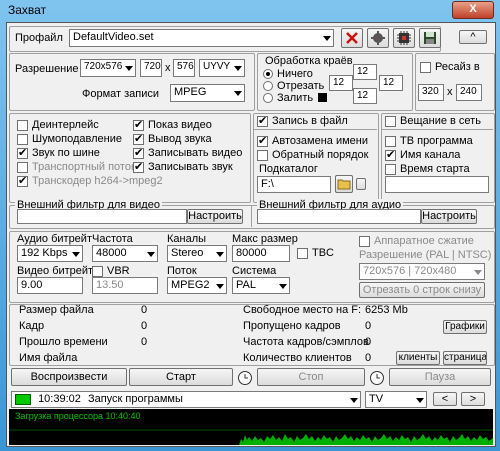 The image size is (500, 451). I want to click on colorspace-select: UYVY, so click(222, 68).